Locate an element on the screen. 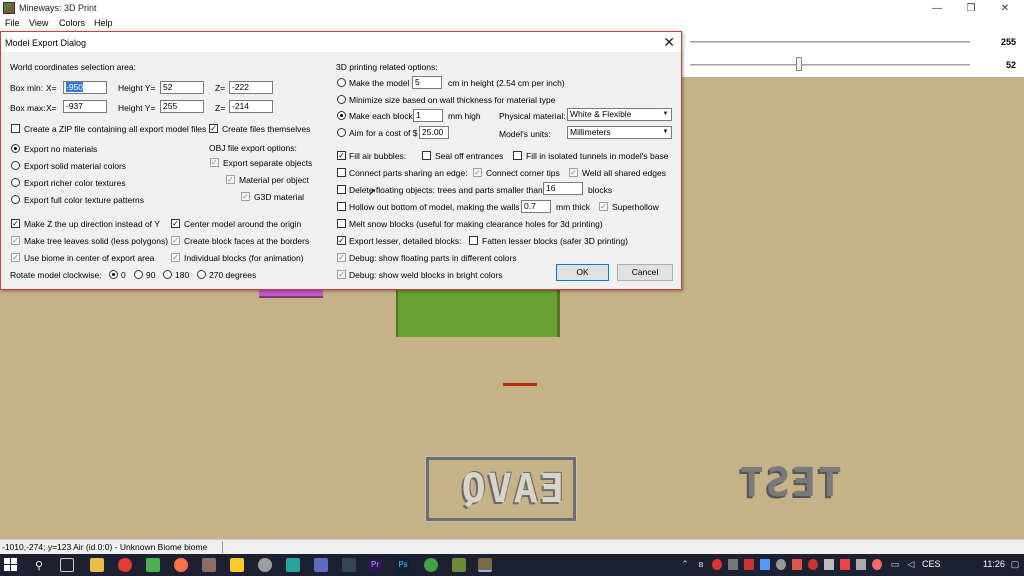 The height and width of the screenshot is (576, 1024). app-icon-teal is located at coordinates (293, 565).